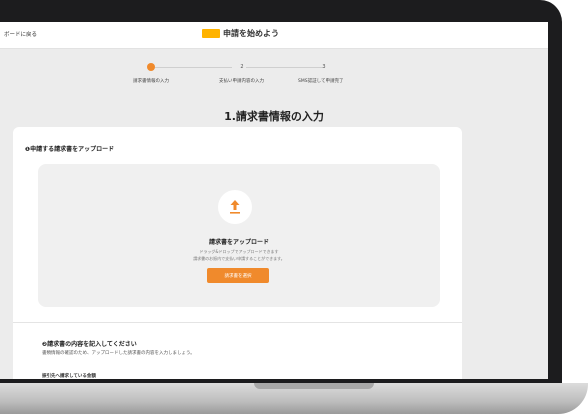 The width and height of the screenshot is (588, 414). Describe the element at coordinates (321, 81) in the screenshot. I see `step-3-label: SMS認証して申請完了` at that location.